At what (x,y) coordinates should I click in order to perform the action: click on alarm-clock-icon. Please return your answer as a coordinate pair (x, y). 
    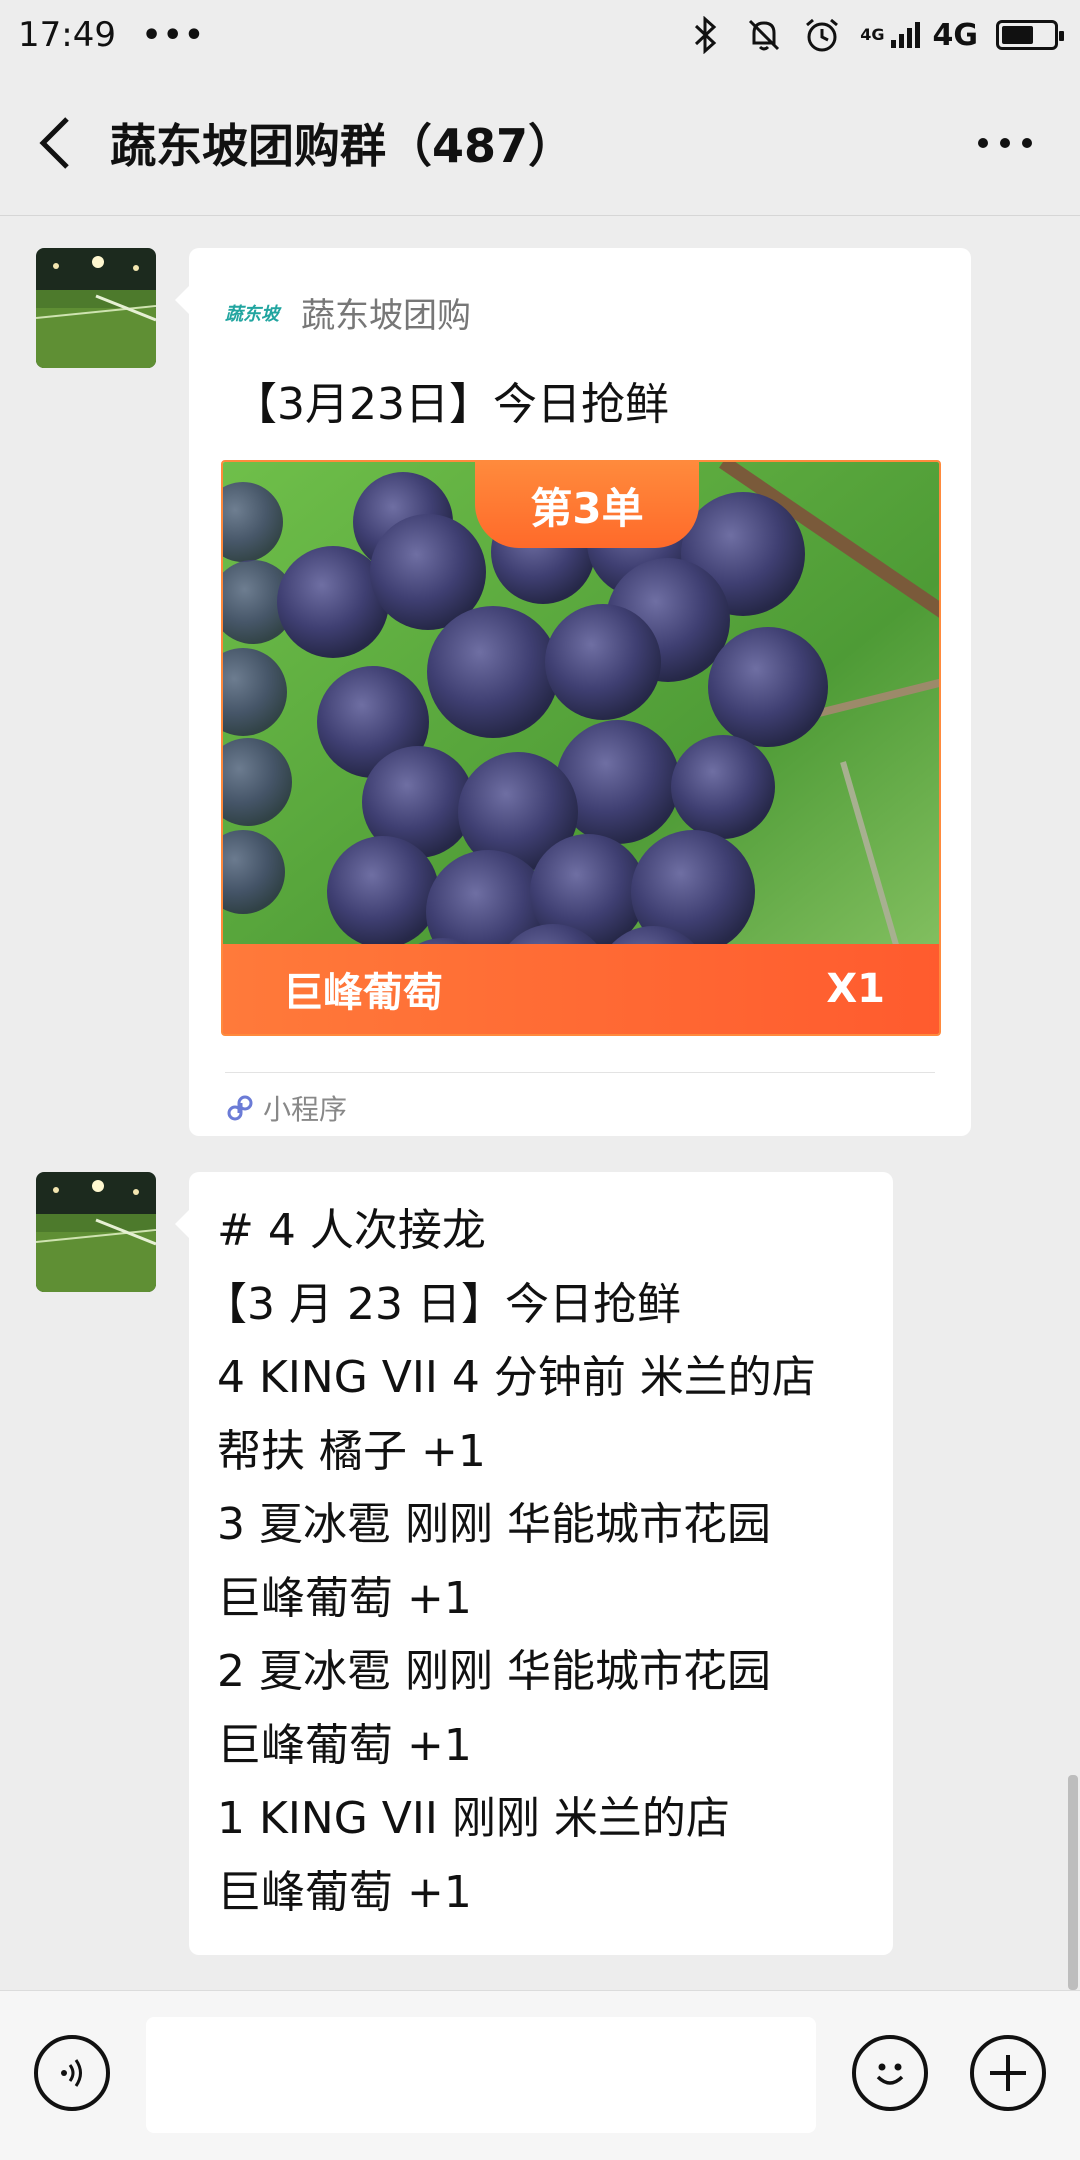
    Looking at the image, I should click on (822, 35).